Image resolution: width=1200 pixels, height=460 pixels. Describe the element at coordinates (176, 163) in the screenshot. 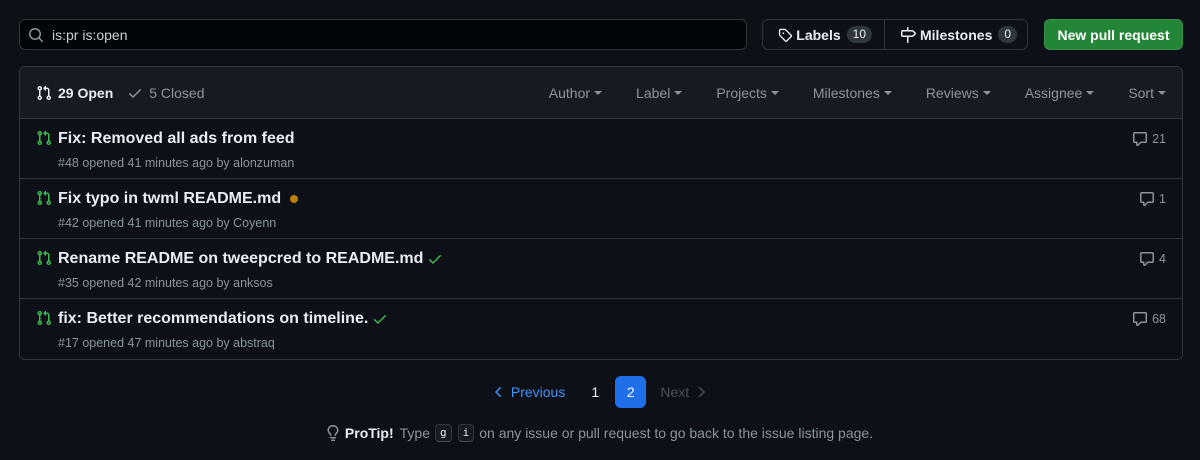

I see `pr-meta: #48 opened 41 minutes ago by alonzuman` at that location.